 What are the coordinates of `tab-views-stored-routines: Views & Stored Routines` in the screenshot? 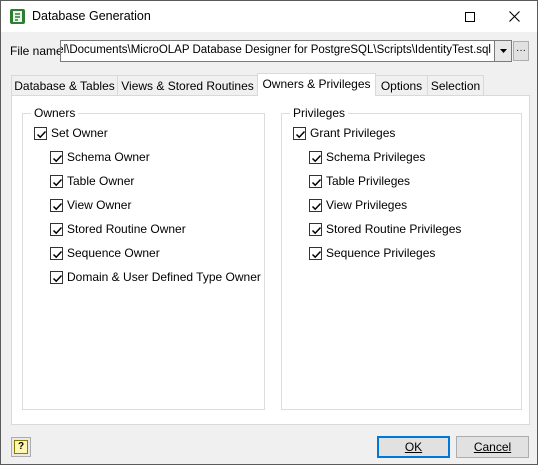 It's located at (187, 85).